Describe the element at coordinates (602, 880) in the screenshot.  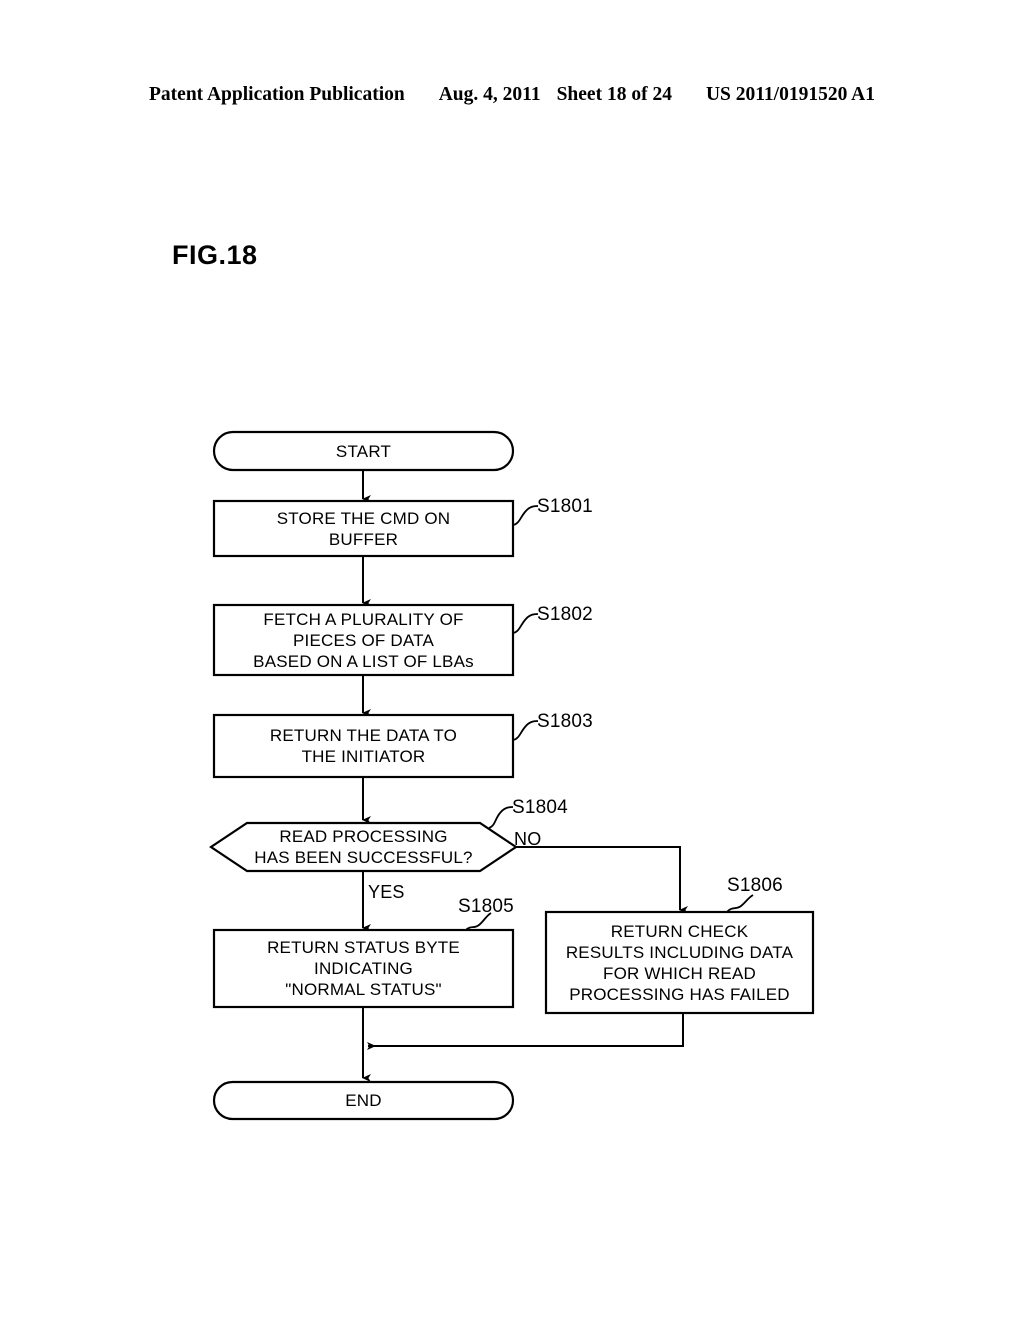
I see `connector-no-to-s1806` at that location.